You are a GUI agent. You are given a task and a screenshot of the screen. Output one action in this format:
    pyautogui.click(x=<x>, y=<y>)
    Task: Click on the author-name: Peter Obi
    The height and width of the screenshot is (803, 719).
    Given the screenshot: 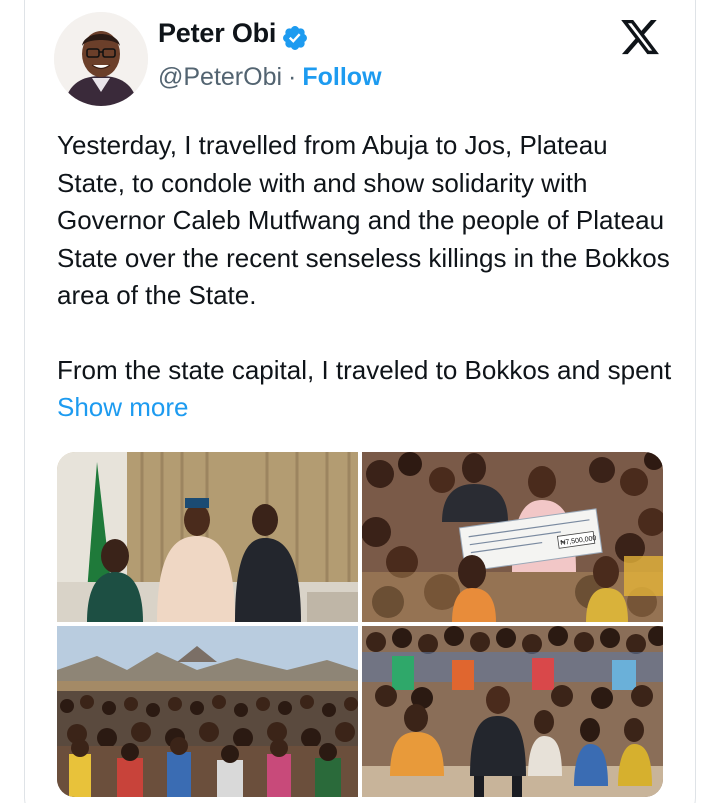 What is the action you would take?
    pyautogui.click(x=217, y=33)
    